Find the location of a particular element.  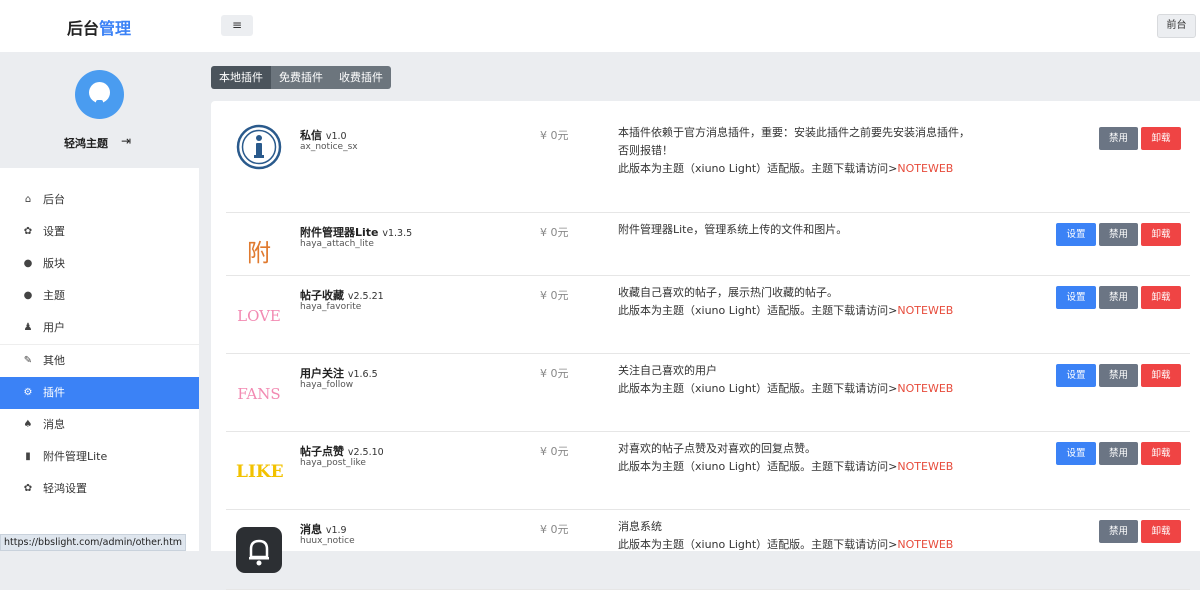

sidebar-item-label: 消息 is located at coordinates (54, 424).